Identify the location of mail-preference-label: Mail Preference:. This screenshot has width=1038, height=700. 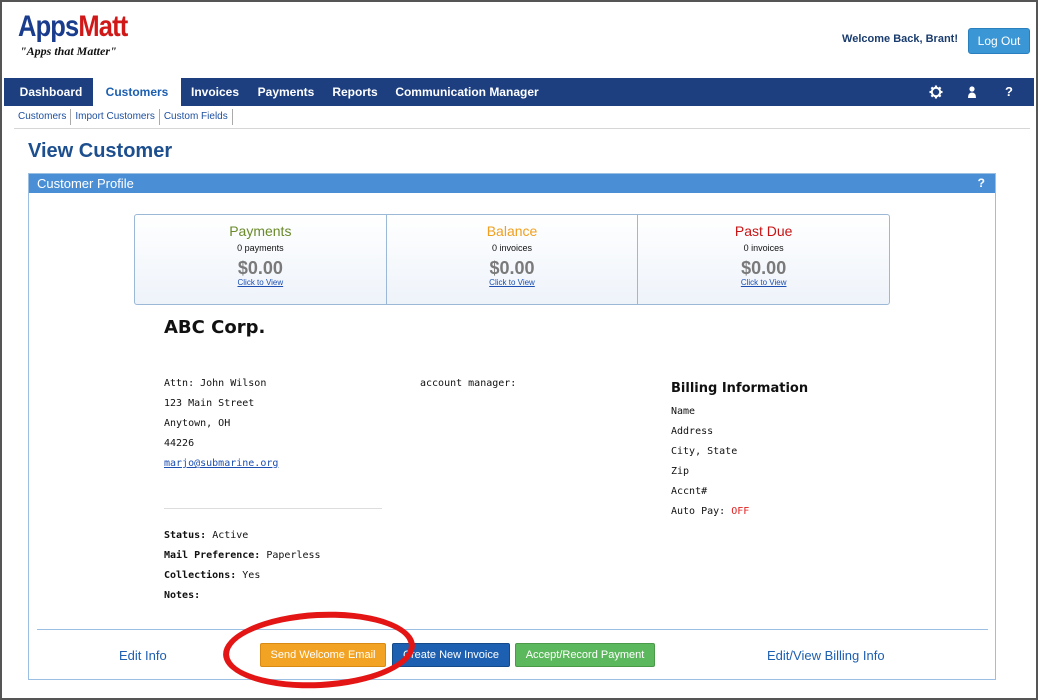
(212, 555).